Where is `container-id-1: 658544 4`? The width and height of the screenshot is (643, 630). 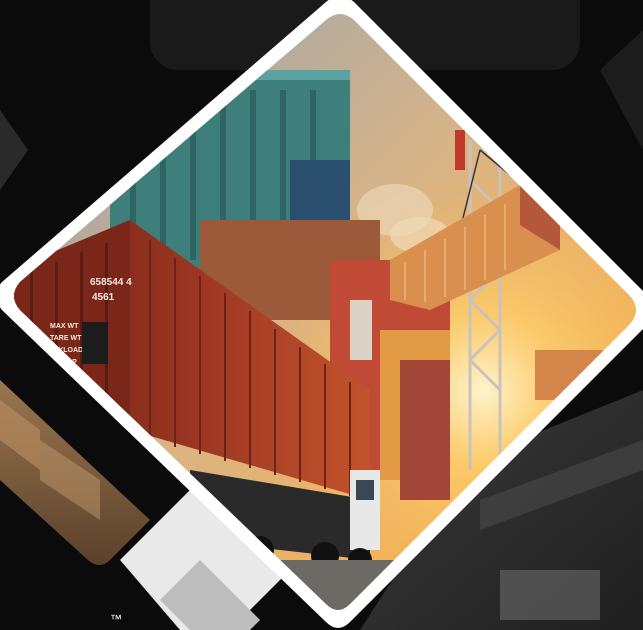 container-id-1: 658544 4 is located at coordinates (111, 282).